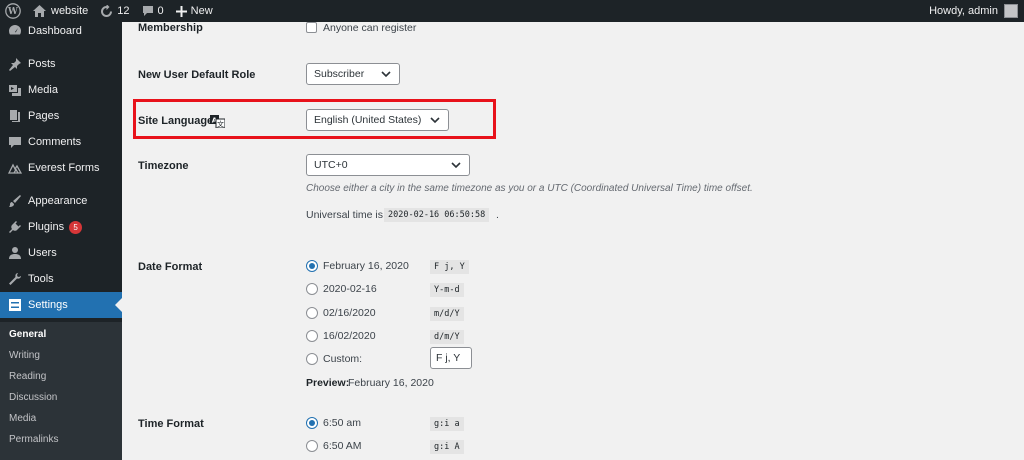 This screenshot has width=1024, height=460. Describe the element at coordinates (15, 279) in the screenshot. I see `wrench-icon` at that location.